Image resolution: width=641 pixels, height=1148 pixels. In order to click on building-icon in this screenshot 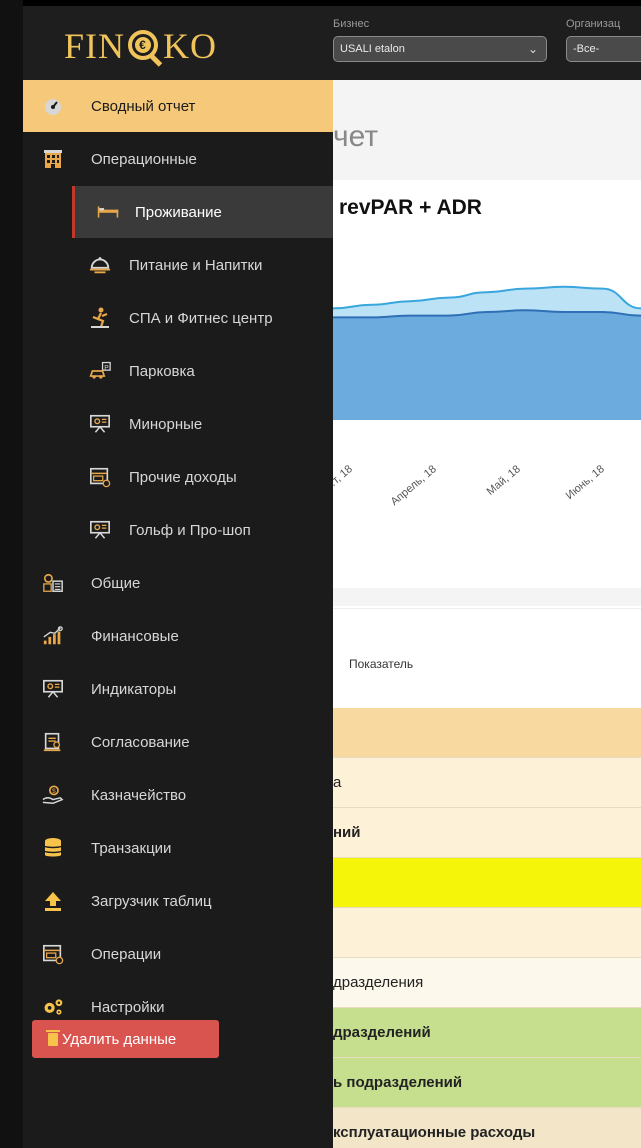, I will do `click(53, 159)`.